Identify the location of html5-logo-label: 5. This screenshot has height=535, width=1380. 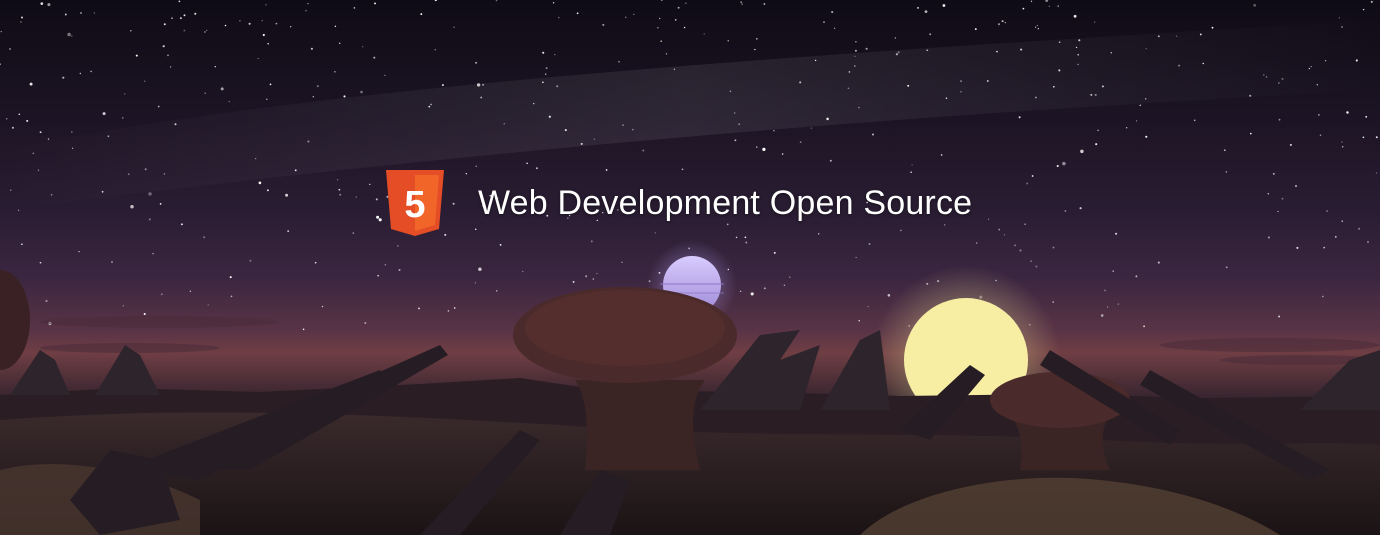
(414, 205).